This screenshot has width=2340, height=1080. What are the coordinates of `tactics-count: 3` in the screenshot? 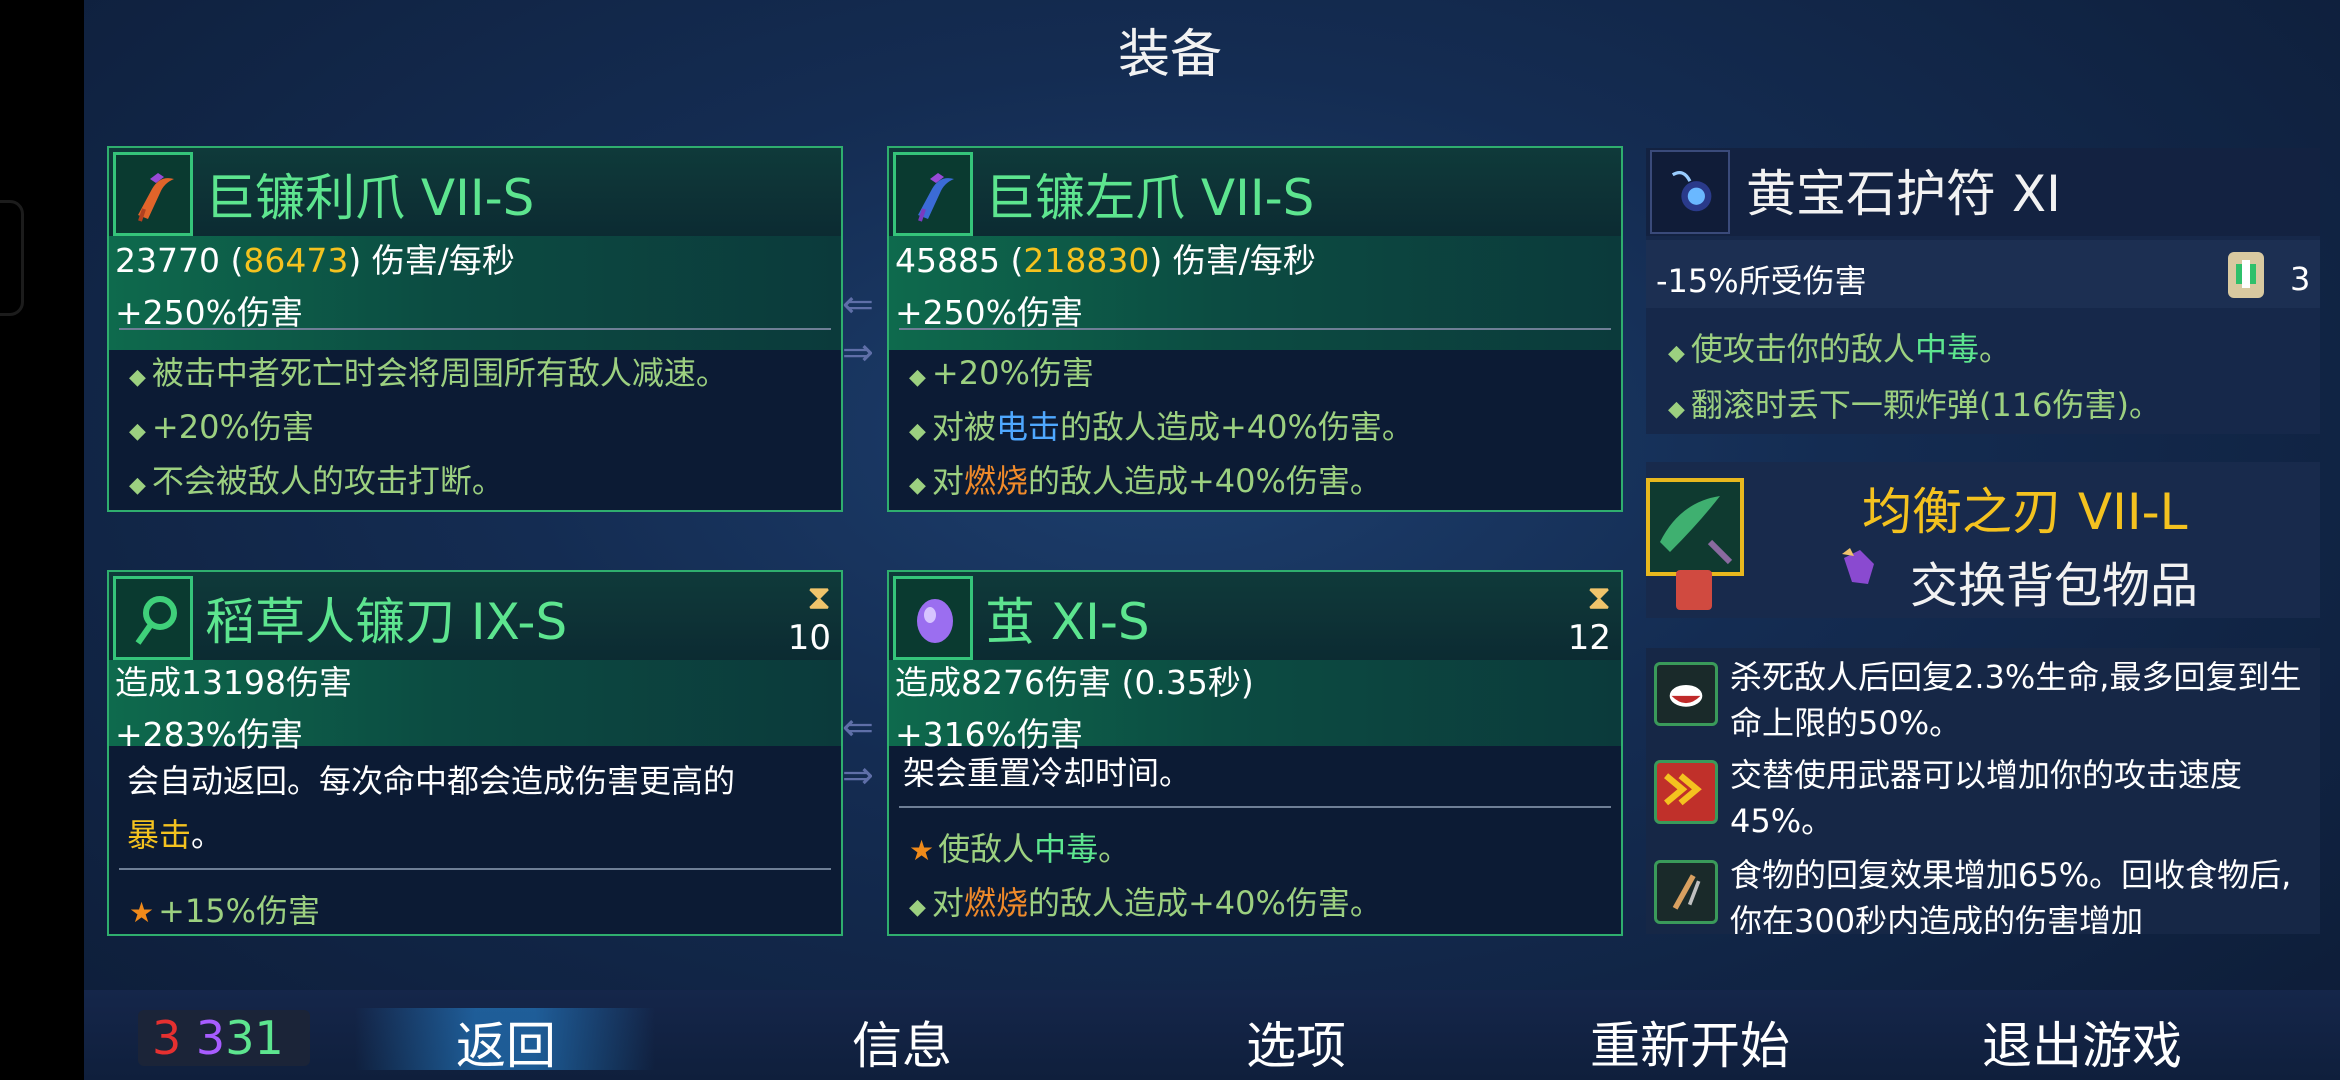 It's located at (210, 1038).